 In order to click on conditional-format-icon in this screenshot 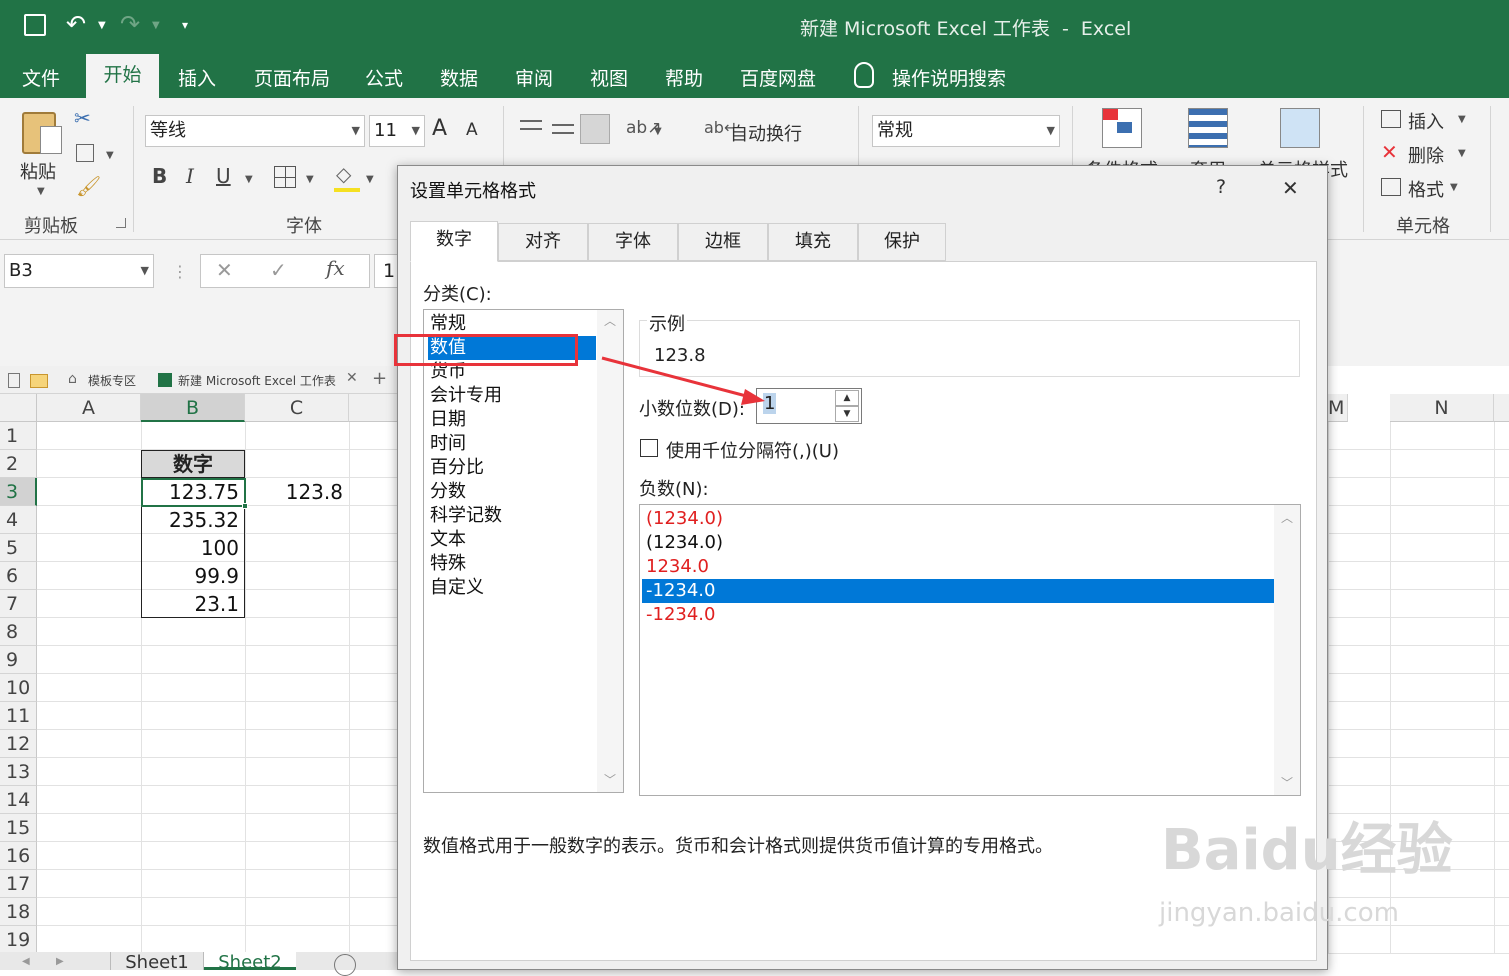, I will do `click(1122, 128)`.